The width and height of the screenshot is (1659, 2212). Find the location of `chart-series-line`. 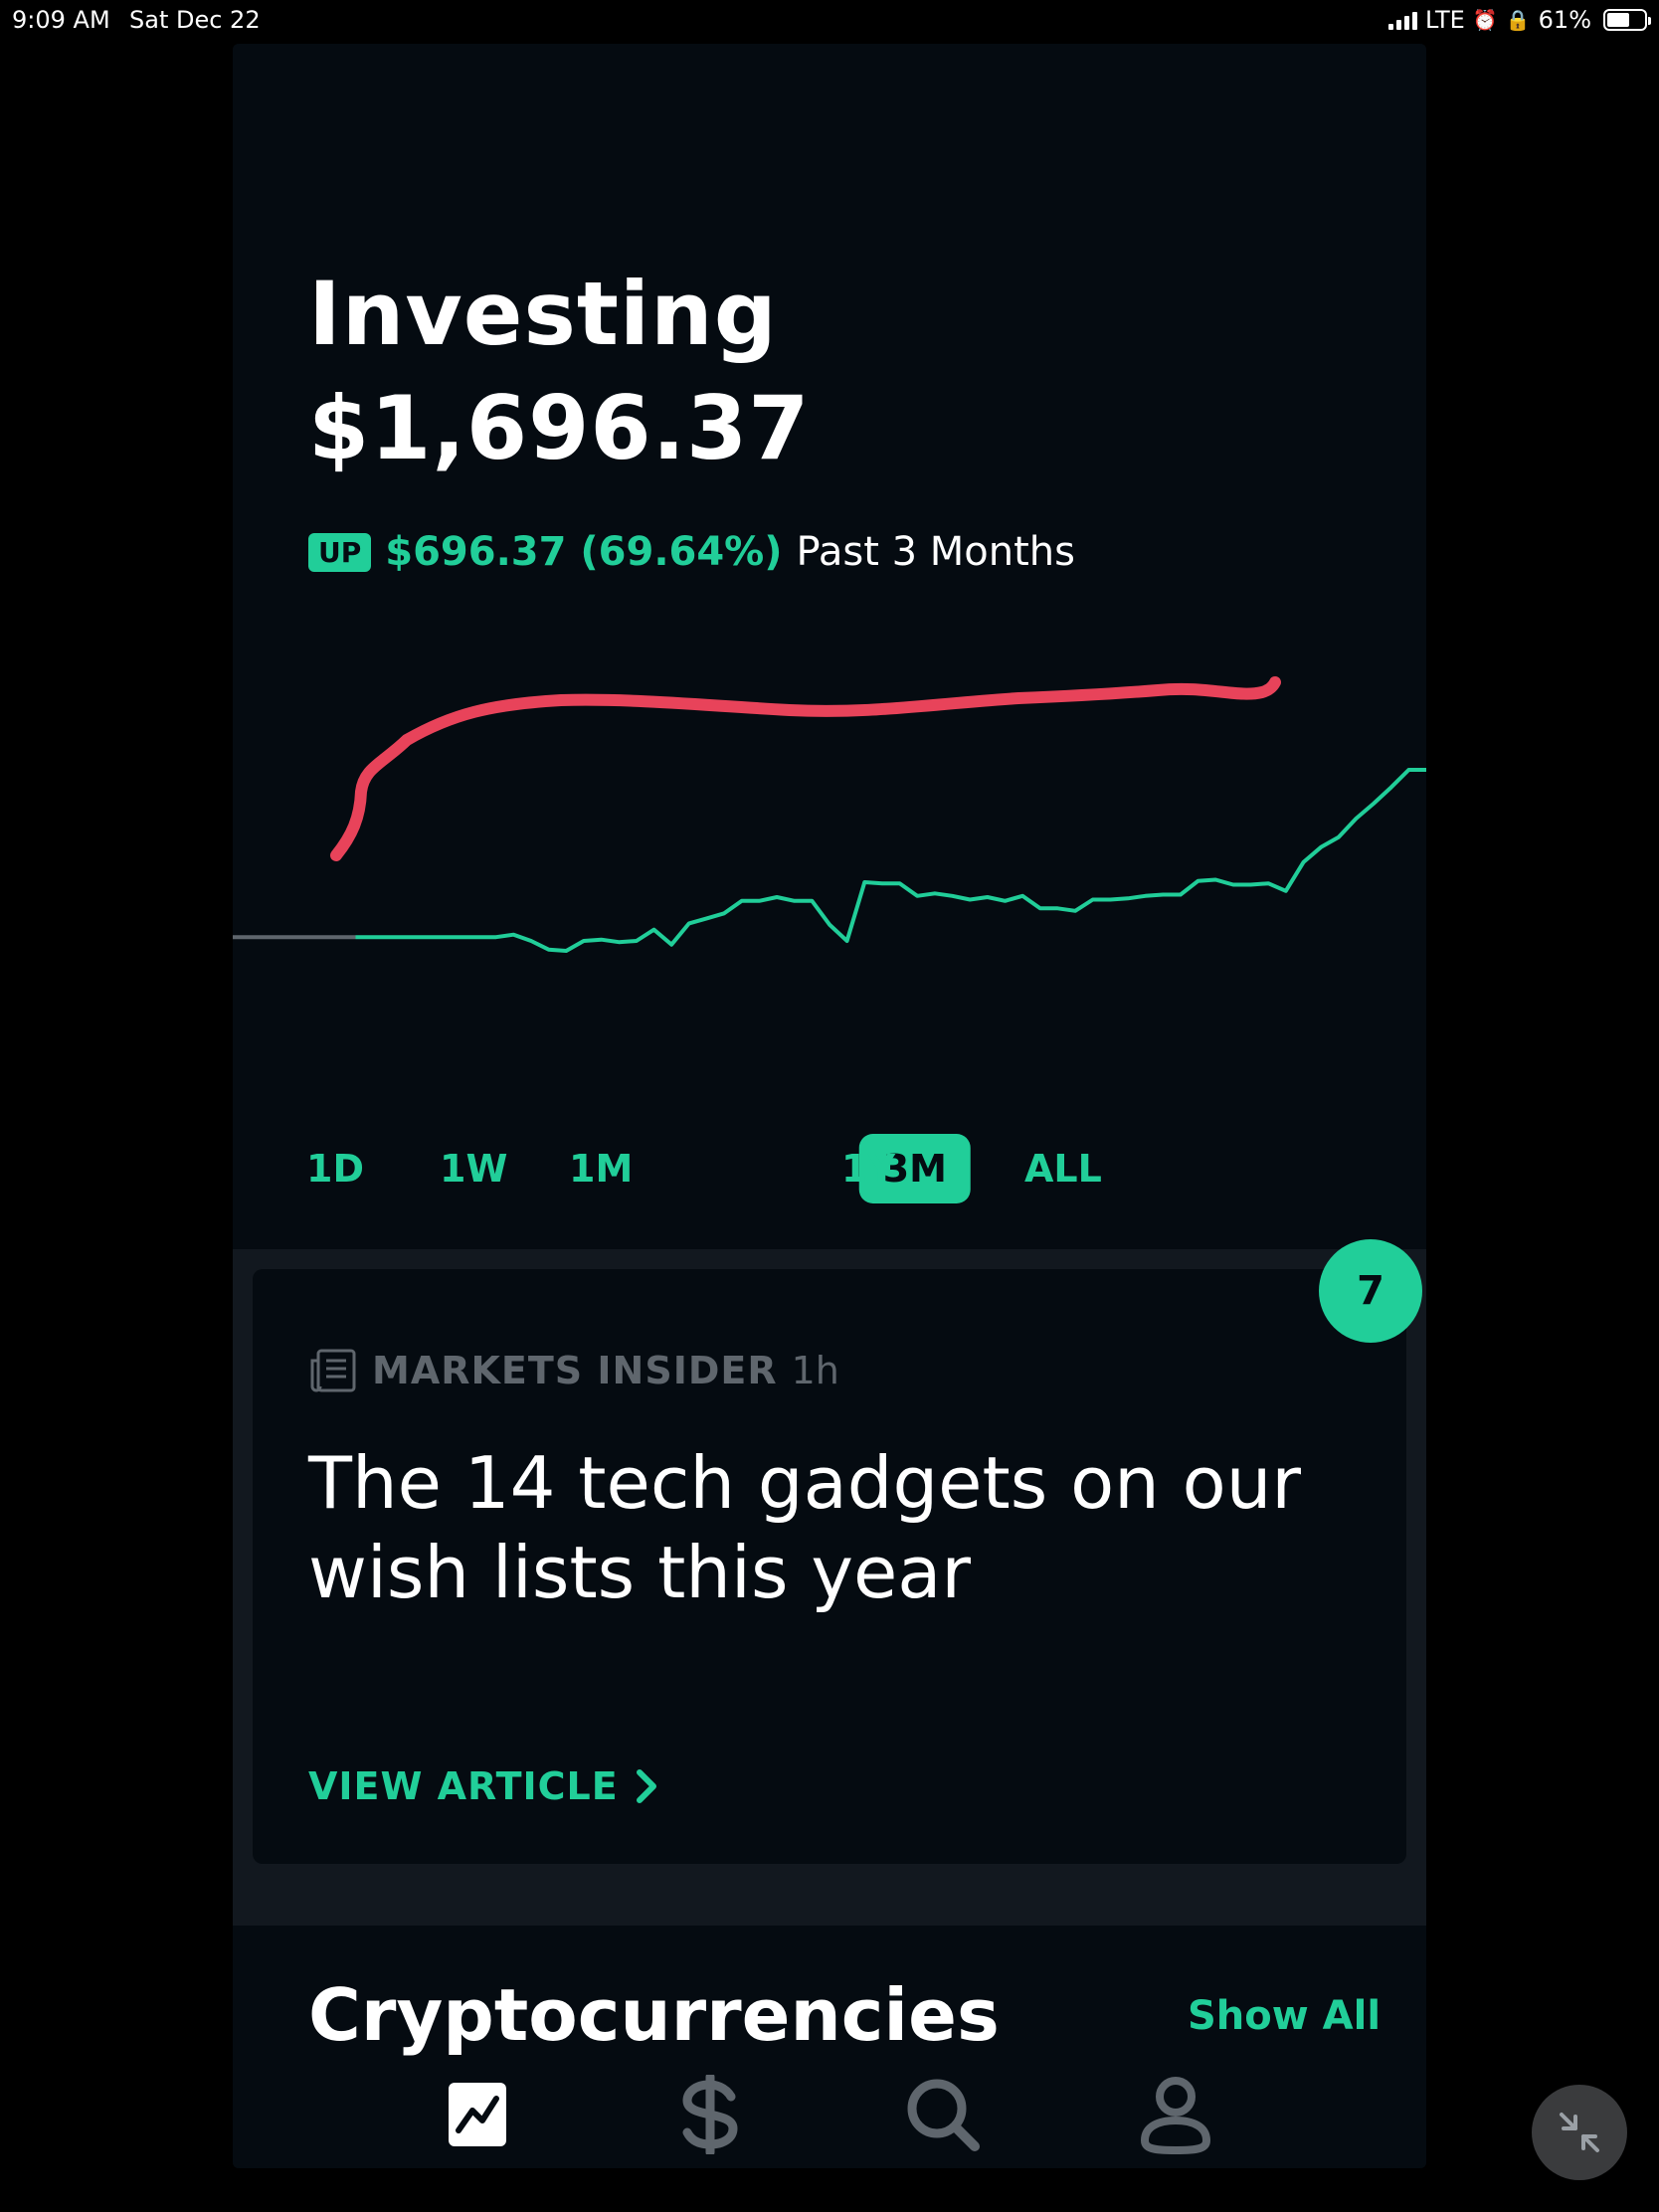

chart-series-line is located at coordinates (890, 860).